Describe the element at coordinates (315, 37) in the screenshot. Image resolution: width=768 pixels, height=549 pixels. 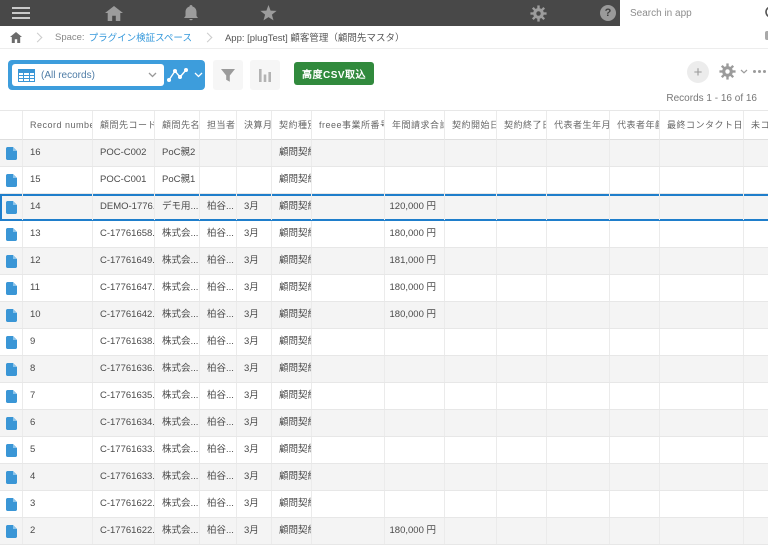
I see `breadcrumb-app-label: App: [plugTest] 顧客管理（顧問先マスタ）` at that location.